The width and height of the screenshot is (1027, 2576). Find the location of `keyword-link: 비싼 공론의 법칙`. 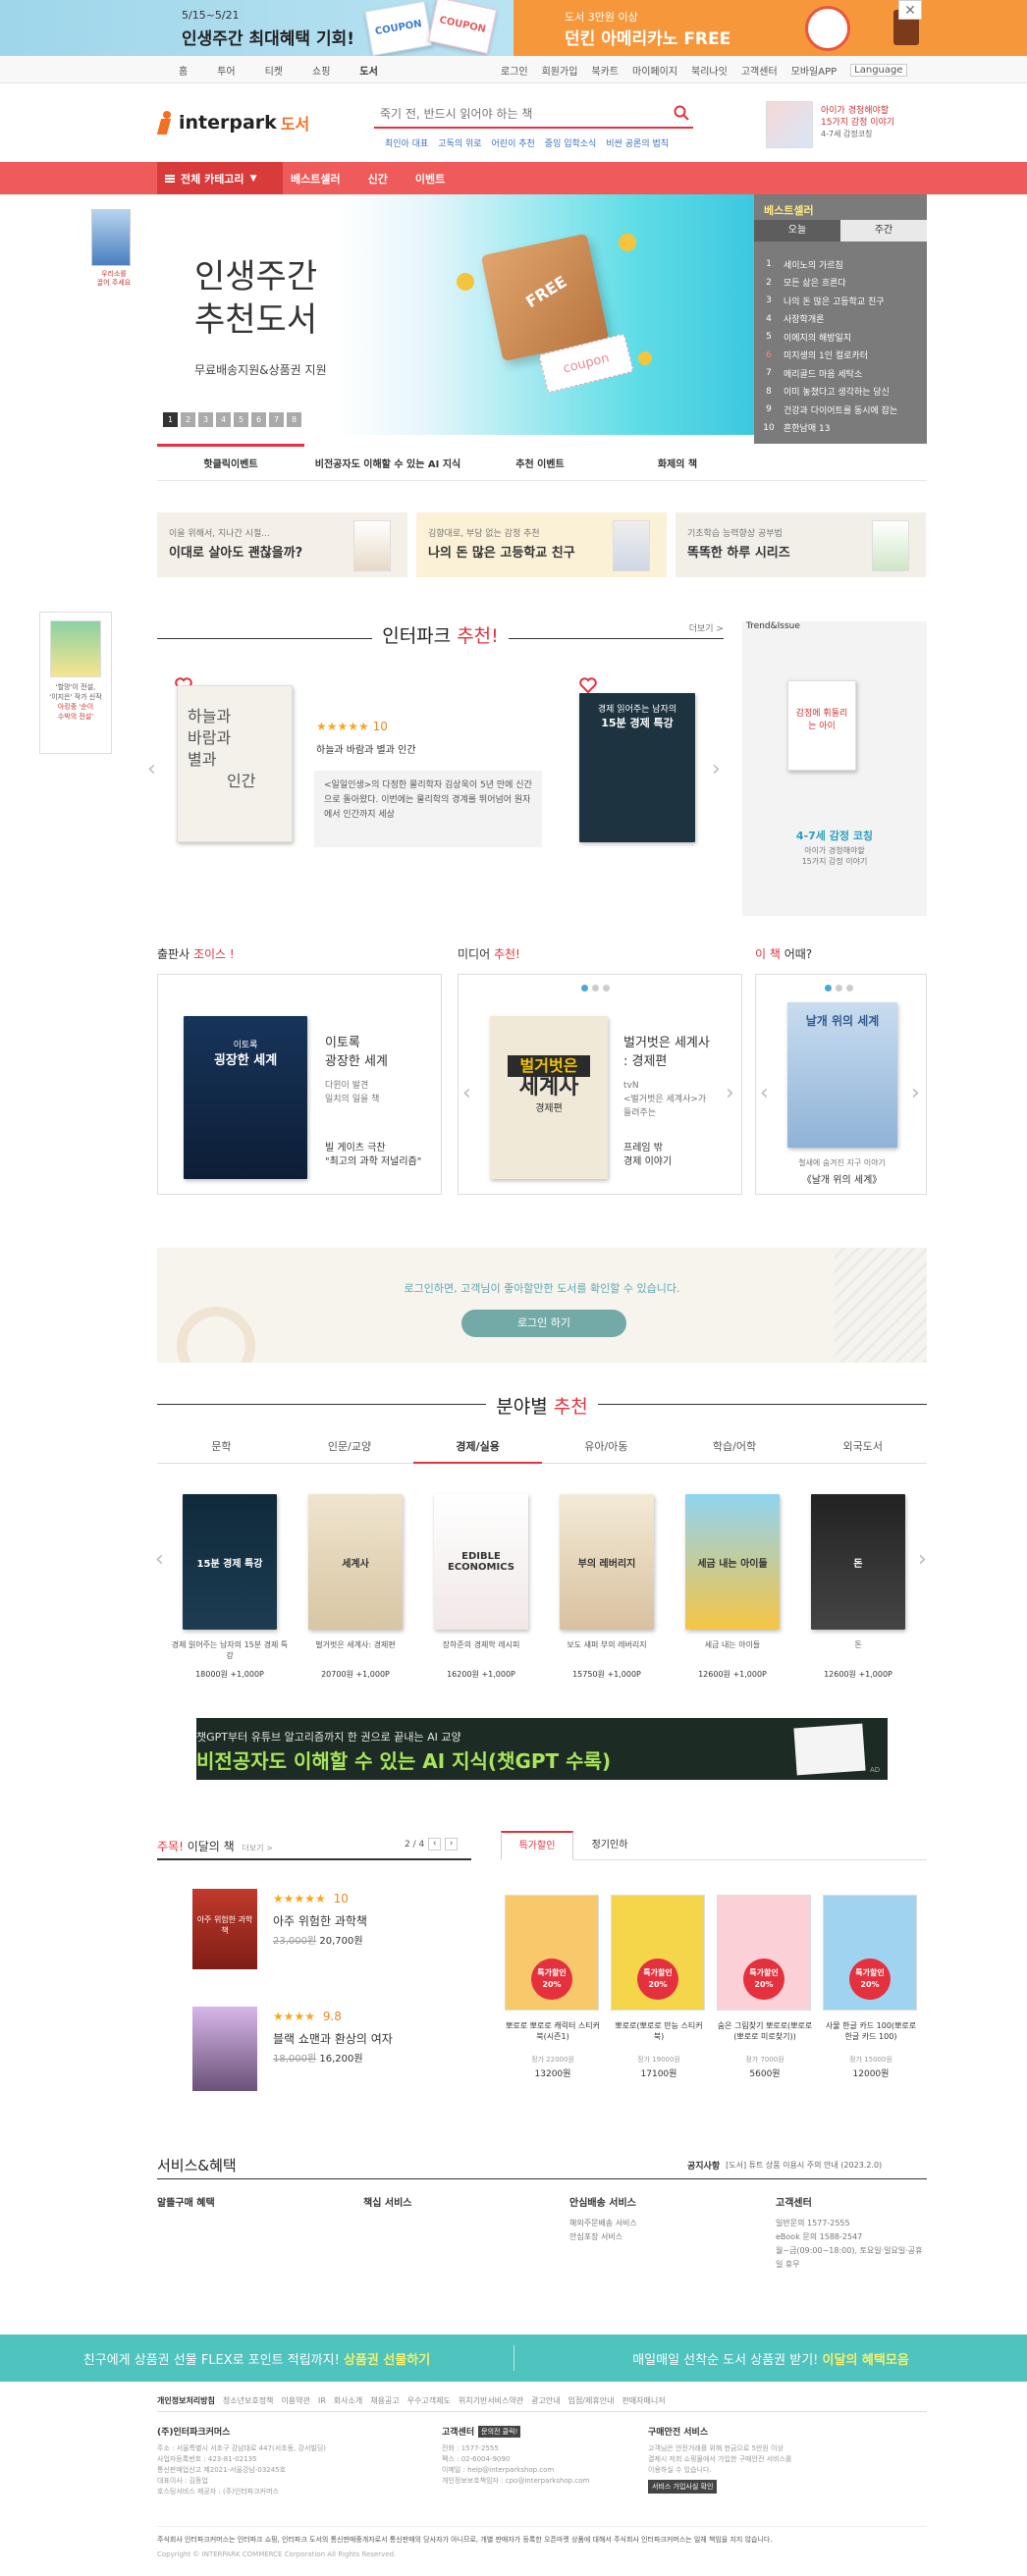

keyword-link: 비싼 공론의 법칙 is located at coordinates (638, 142).